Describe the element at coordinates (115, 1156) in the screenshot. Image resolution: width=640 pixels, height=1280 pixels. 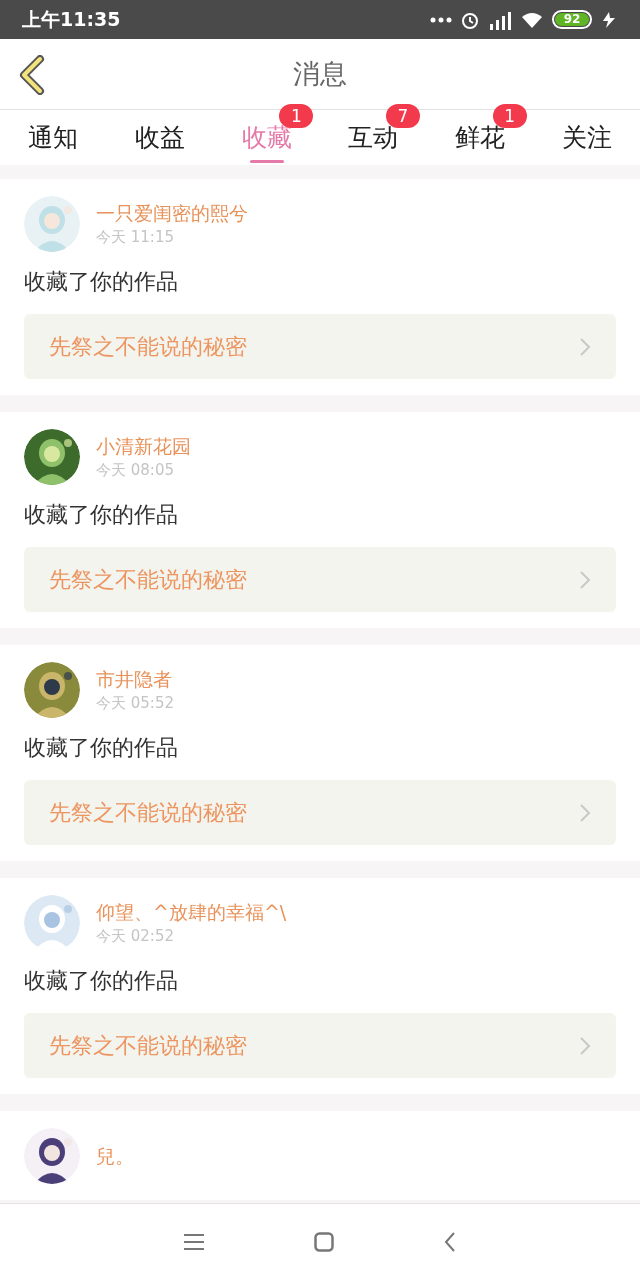
I see `user-name: 兒。` at that location.